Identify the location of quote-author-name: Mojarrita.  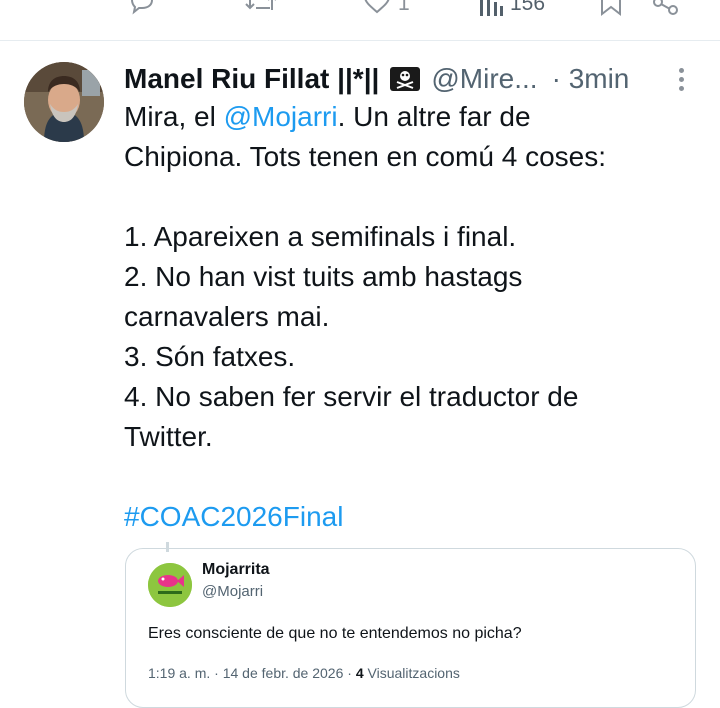
(236, 570).